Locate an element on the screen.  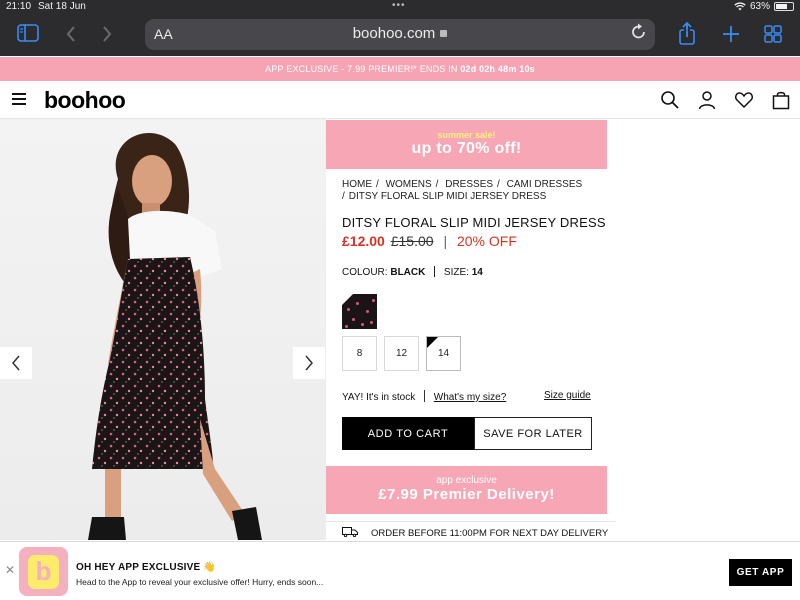
size-option-14: 14 is located at coordinates (443, 353).